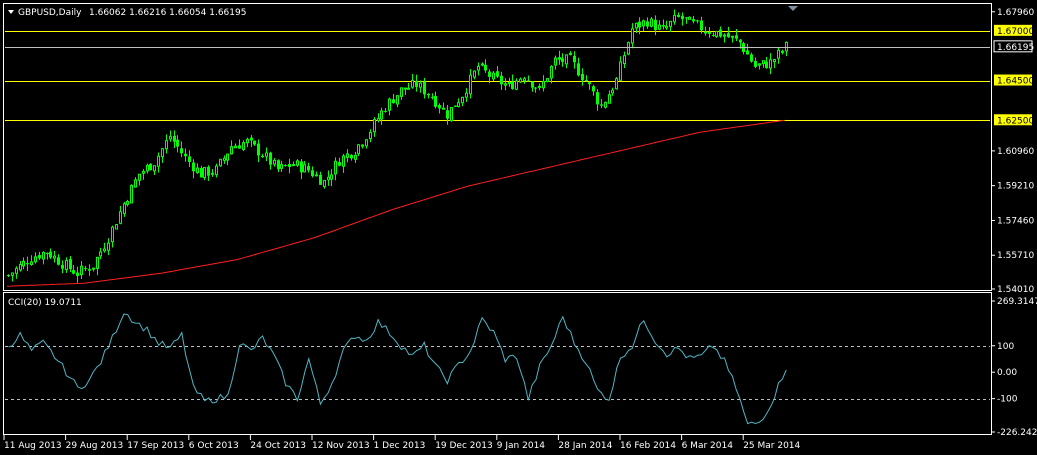  What do you see at coordinates (1015, 121) in the screenshot?
I see `price-tag-label: 1.62500` at bounding box center [1015, 121].